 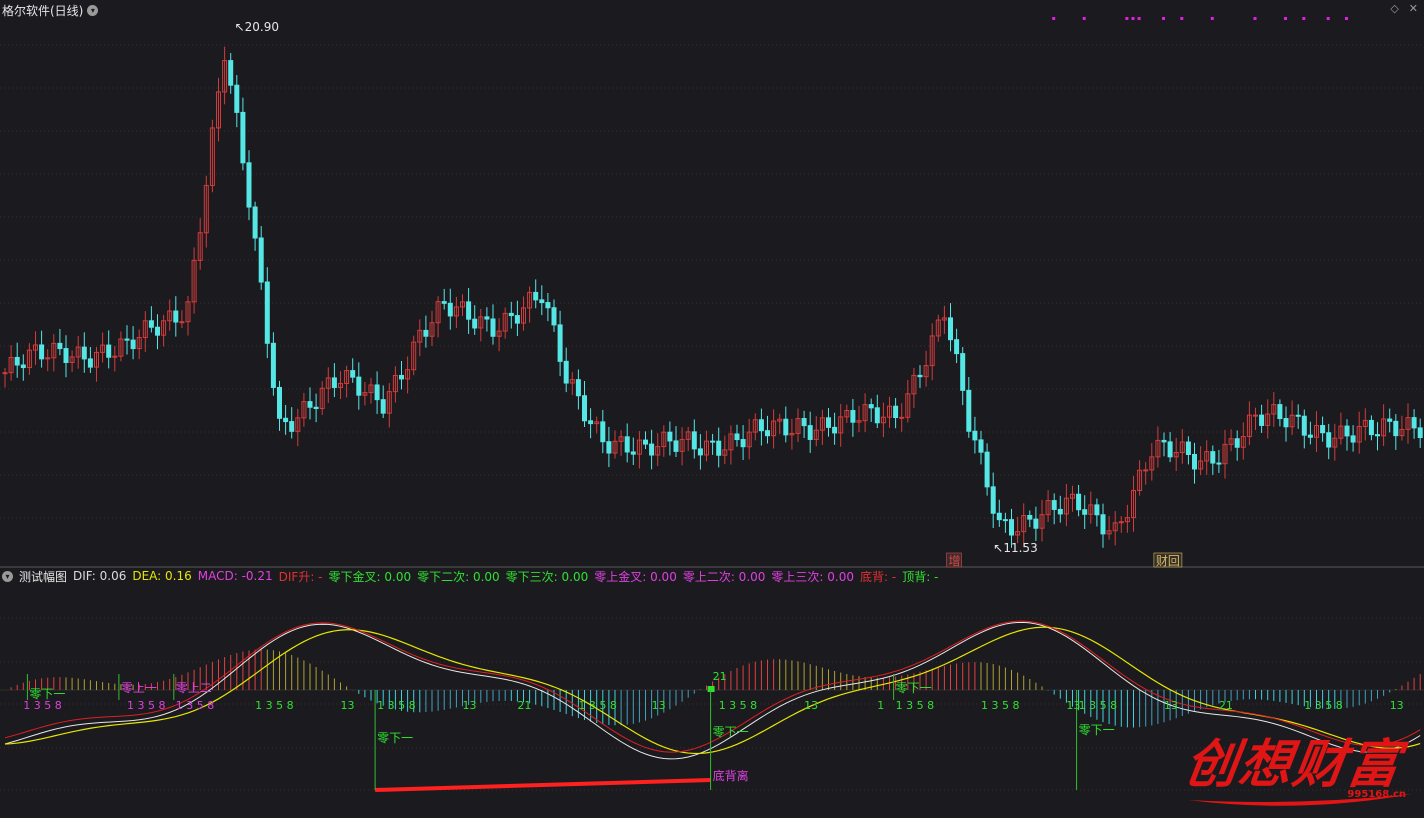 I want to click on event-marker-label: 财回, so click(x=1168, y=561).